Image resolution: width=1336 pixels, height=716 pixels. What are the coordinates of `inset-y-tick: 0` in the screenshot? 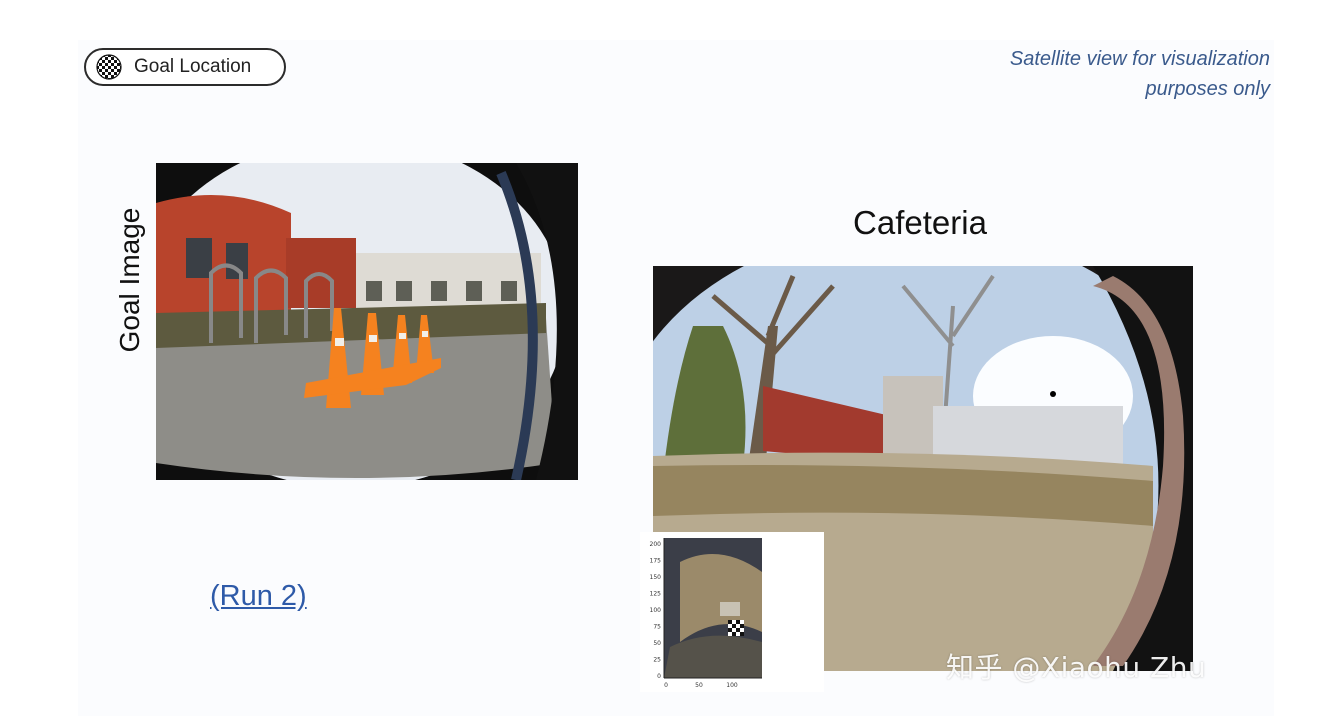 It's located at (659, 676).